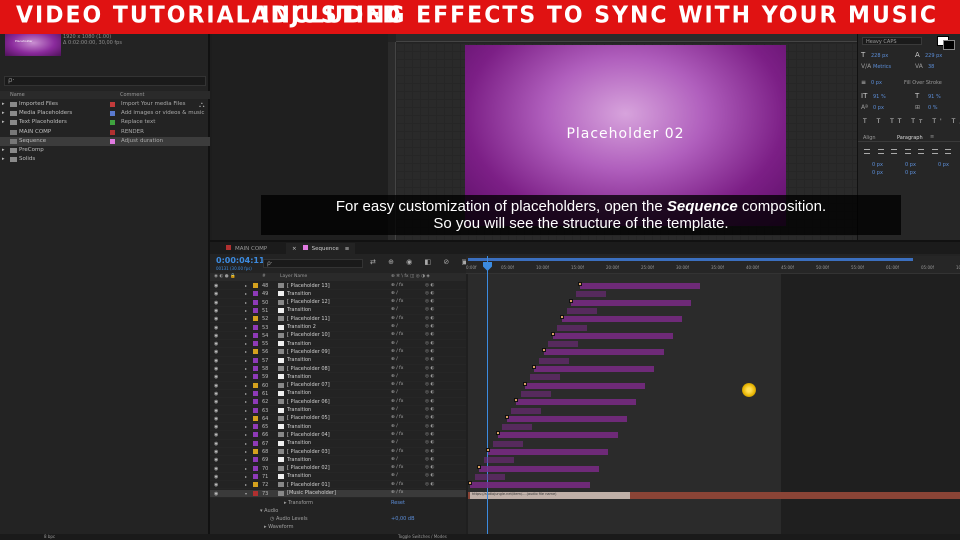 This screenshot has height=540, width=960. I want to click on bpc-label: 8 bpc, so click(49, 536).